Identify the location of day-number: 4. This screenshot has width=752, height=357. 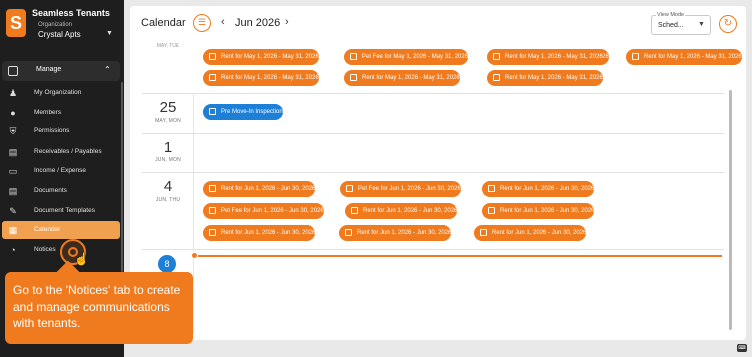
(168, 186).